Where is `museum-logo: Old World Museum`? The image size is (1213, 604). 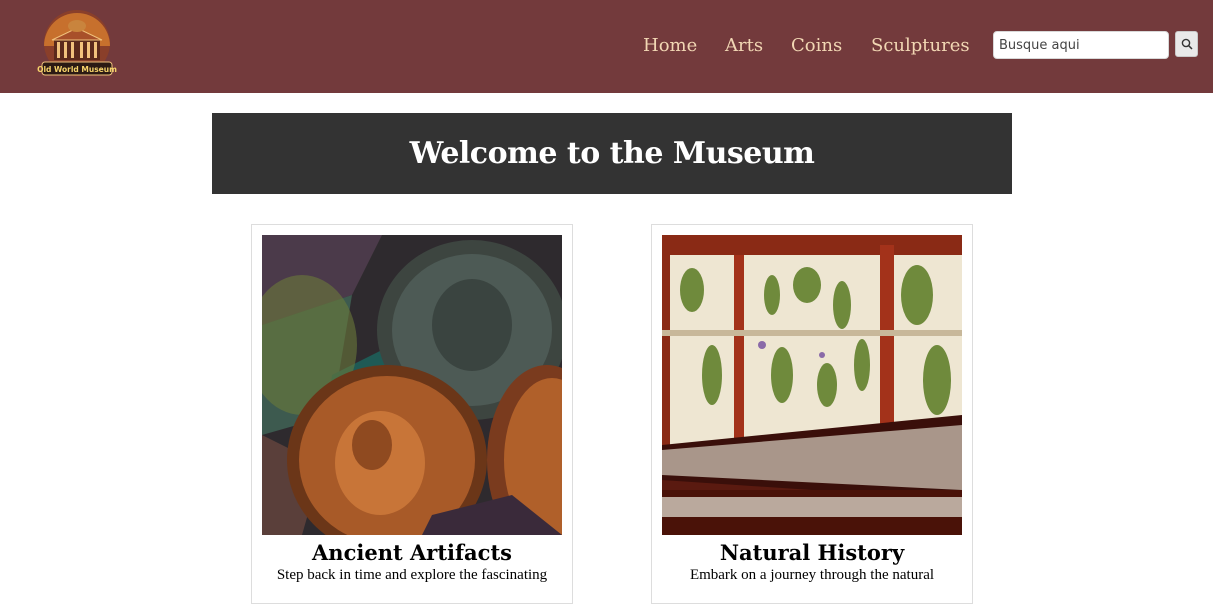 museum-logo: Old World Museum is located at coordinates (77, 43).